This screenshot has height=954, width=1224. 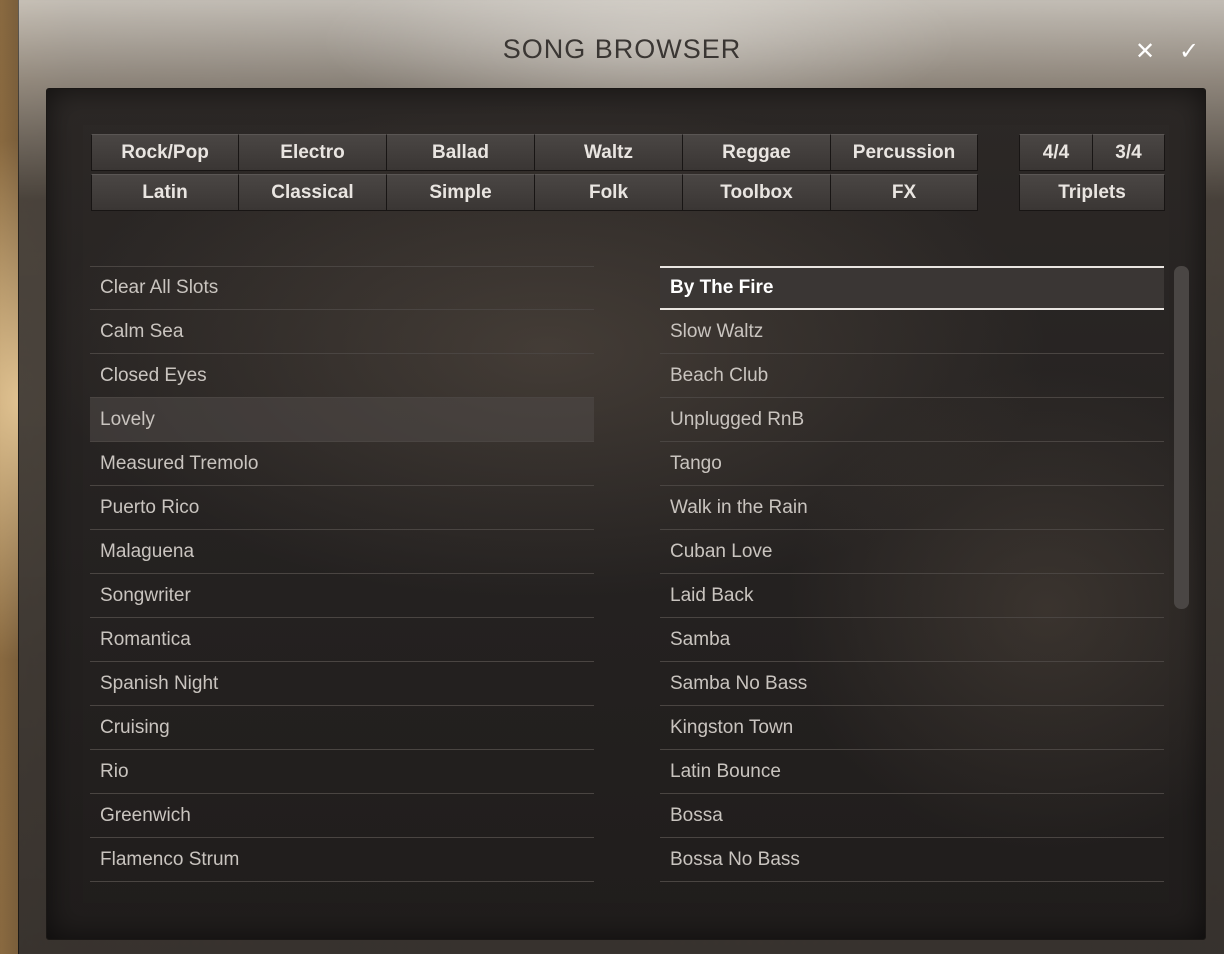 I want to click on list-item: Walk in the Rain, so click(x=912, y=508).